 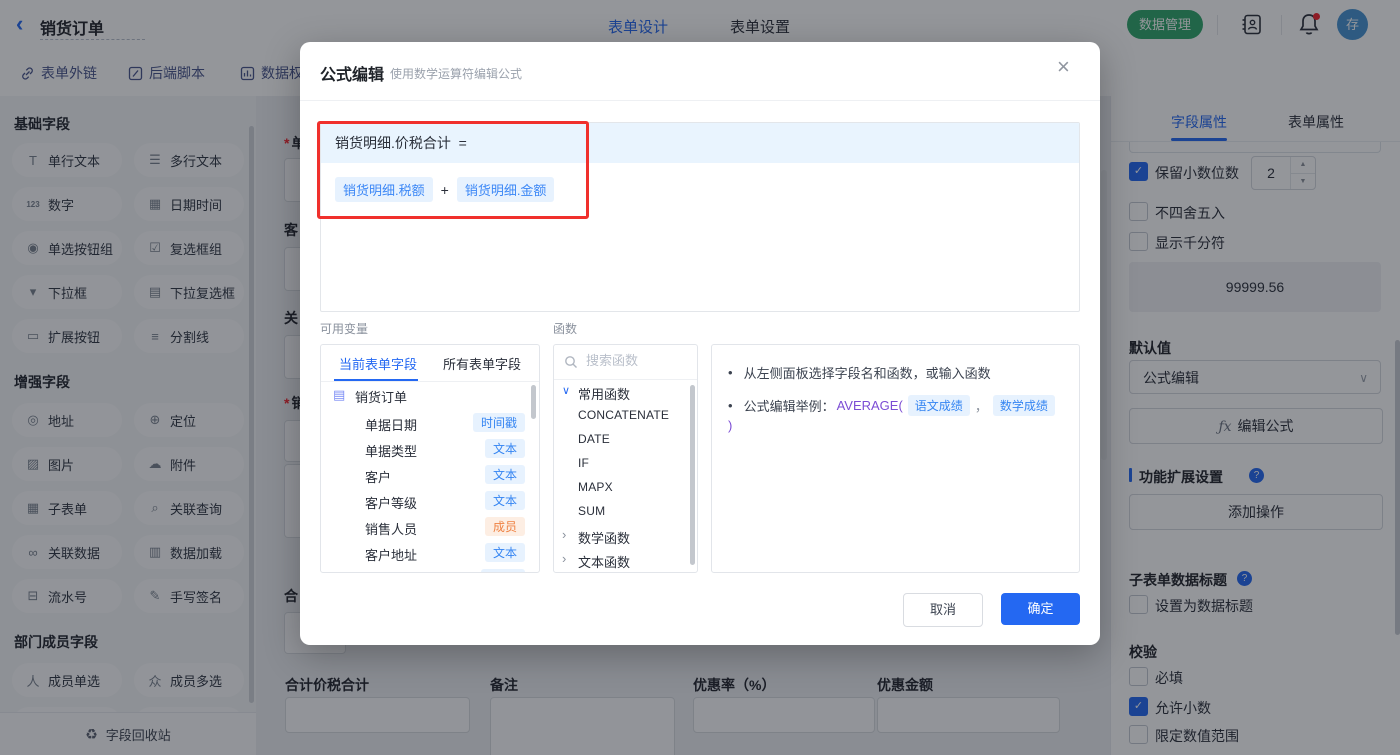 I want to click on modal-subtitle: 使用数学运算符编辑公式, so click(x=456, y=74).